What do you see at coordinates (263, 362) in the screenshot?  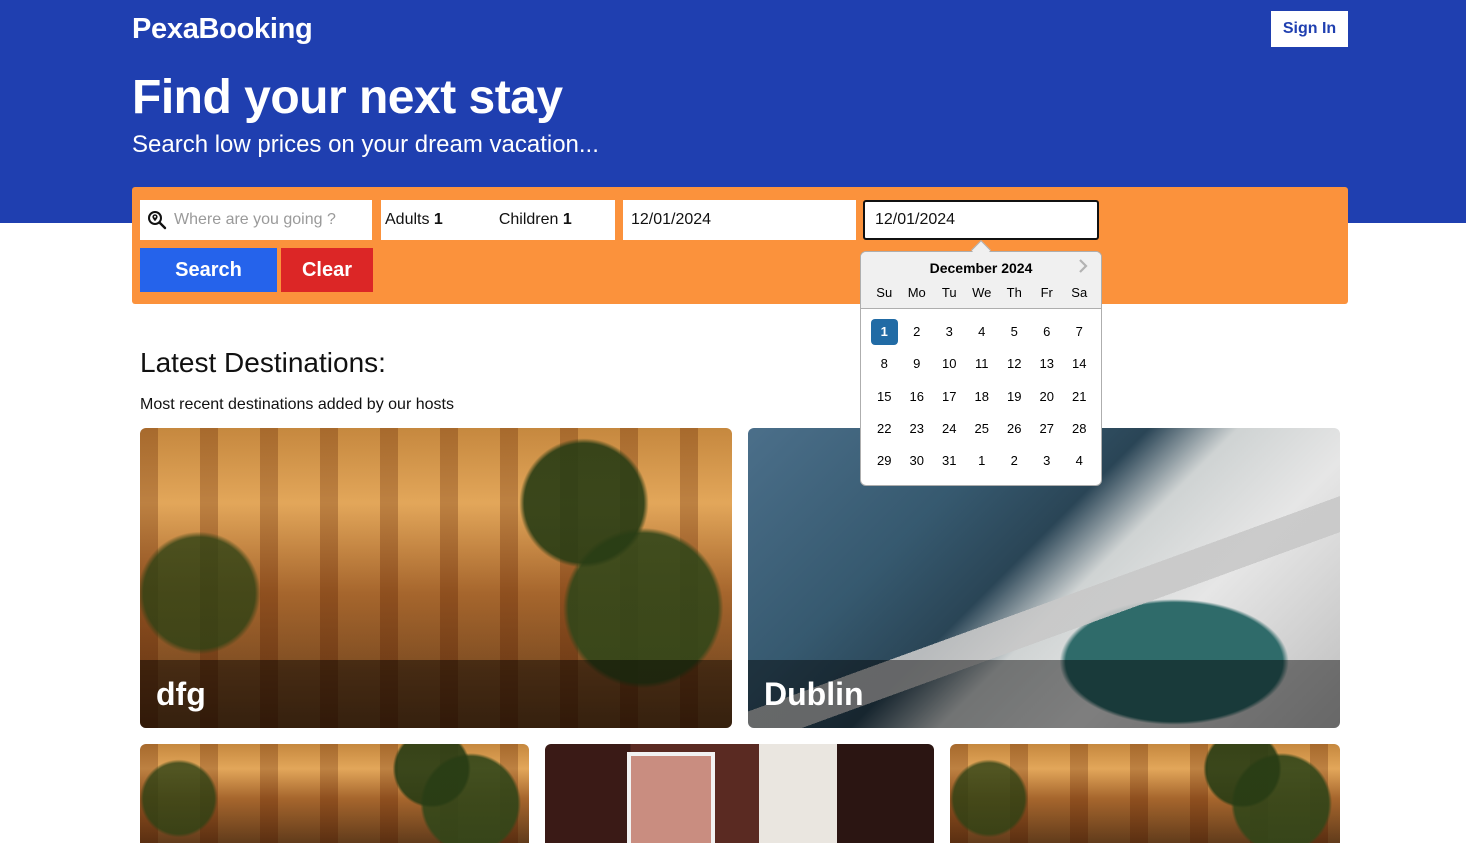 I see `section-title: Latest Destinations:` at bounding box center [263, 362].